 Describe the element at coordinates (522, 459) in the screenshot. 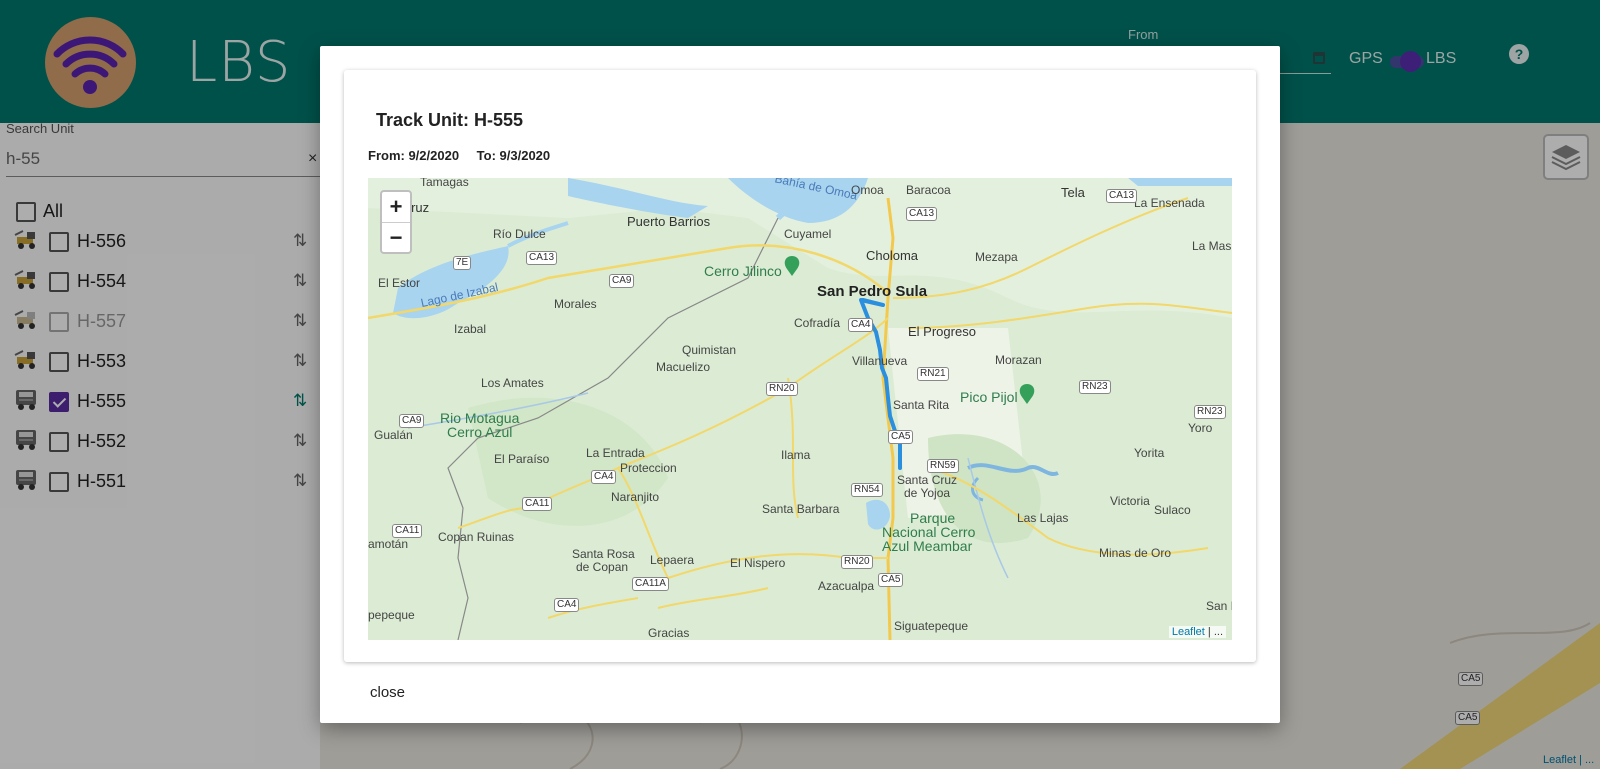

I see `map-label: El Paraíso` at that location.